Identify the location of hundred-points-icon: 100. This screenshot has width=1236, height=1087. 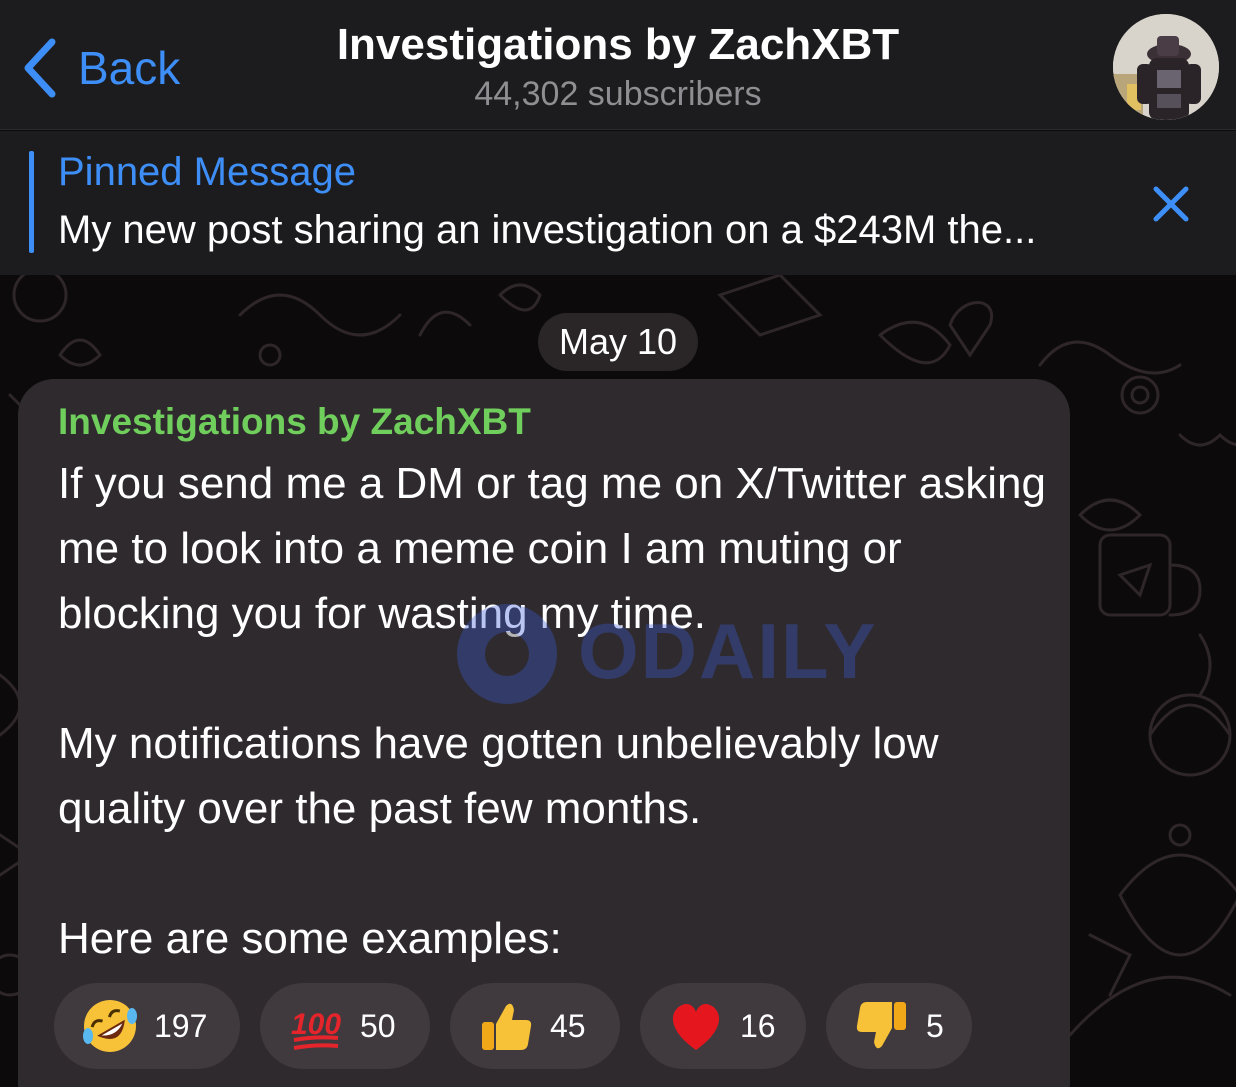
(316, 1029).